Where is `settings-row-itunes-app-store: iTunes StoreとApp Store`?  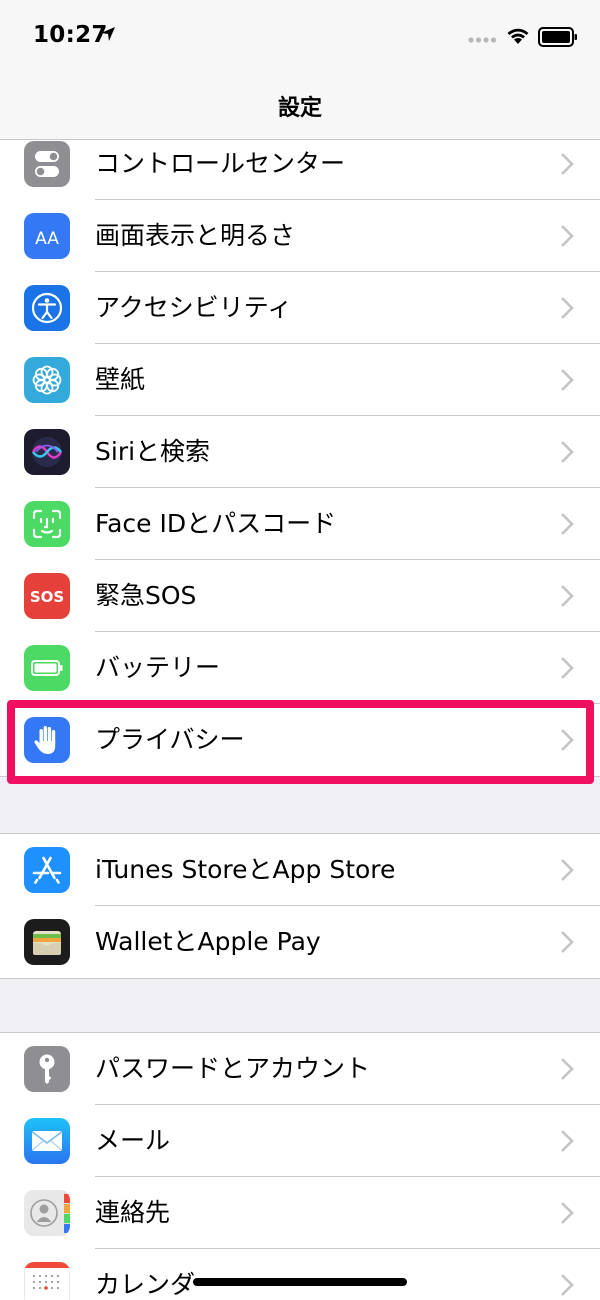 settings-row-itunes-app-store: iTunes StoreとApp Store is located at coordinates (300, 870).